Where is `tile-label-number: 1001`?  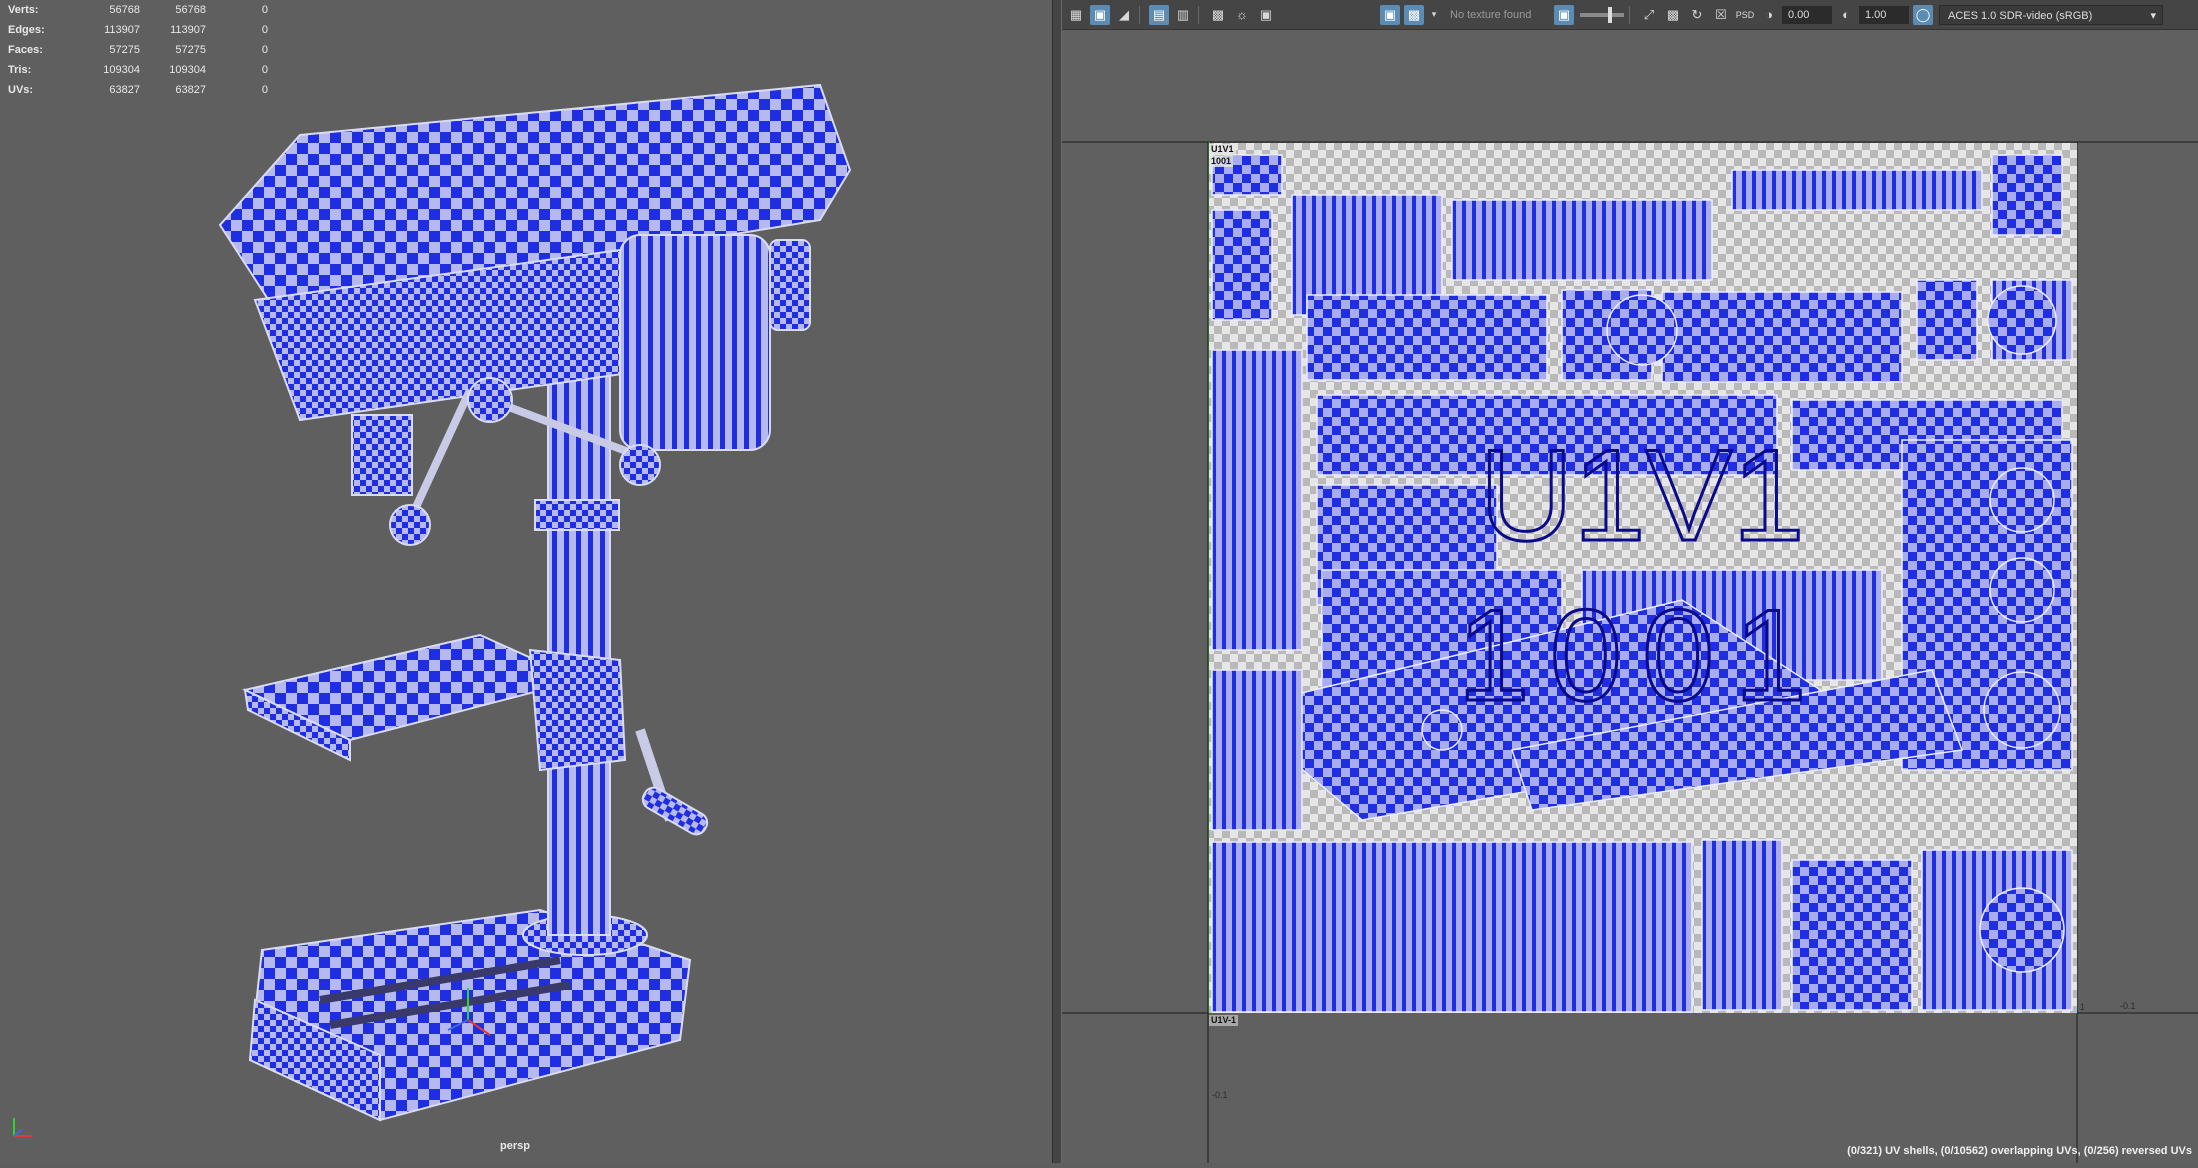
tile-label-number: 1001 is located at coordinates (1221, 161).